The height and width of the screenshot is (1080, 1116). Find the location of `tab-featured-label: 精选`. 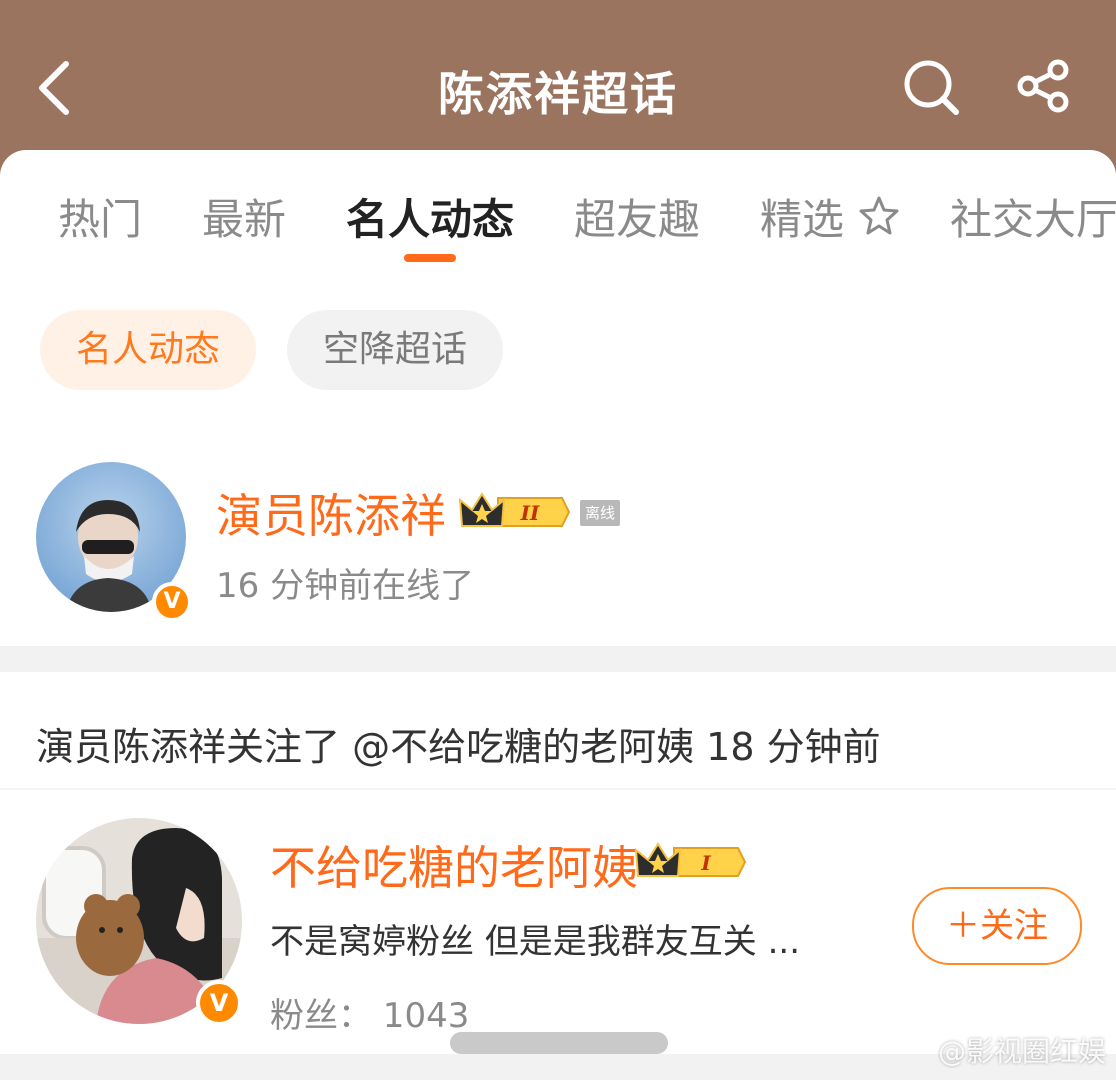

tab-featured-label: 精选 is located at coordinates (802, 219).